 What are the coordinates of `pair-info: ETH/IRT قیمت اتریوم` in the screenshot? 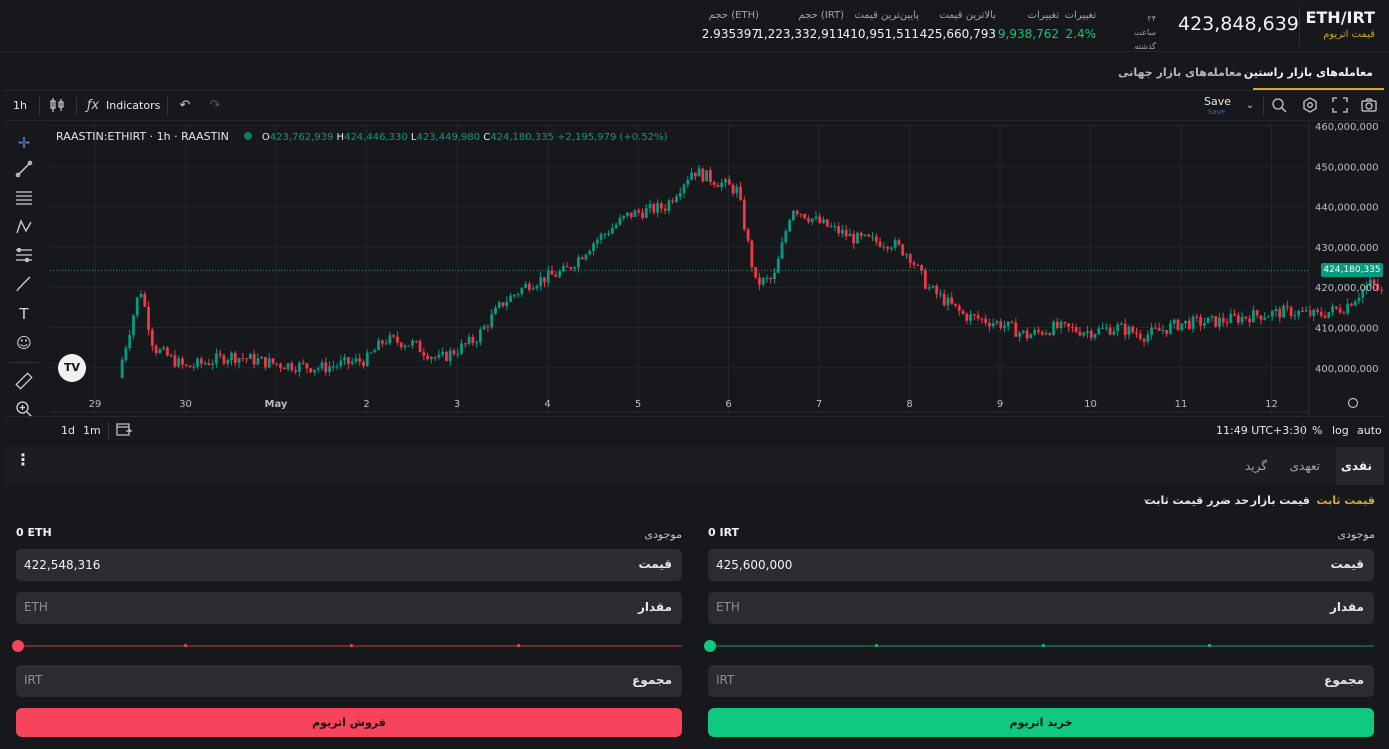 It's located at (1340, 24).